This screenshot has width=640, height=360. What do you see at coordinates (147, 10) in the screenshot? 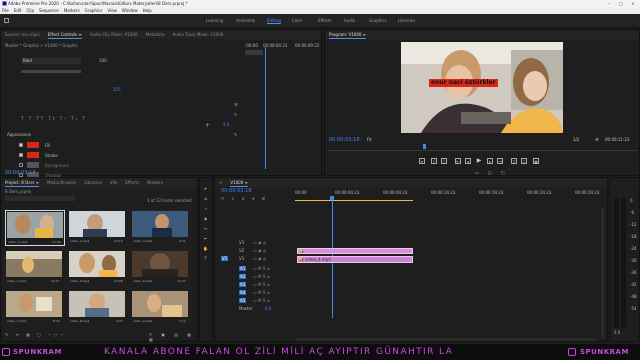
I see `menu-help: Help` at bounding box center [147, 10].